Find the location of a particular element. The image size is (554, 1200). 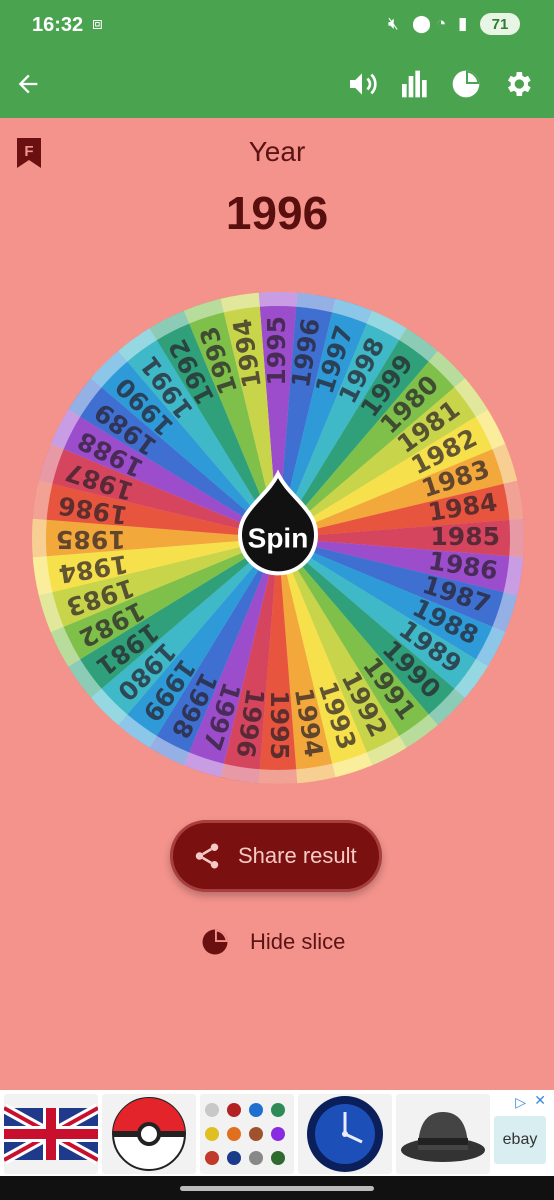

status-time: 16:32 is located at coordinates (58, 25).